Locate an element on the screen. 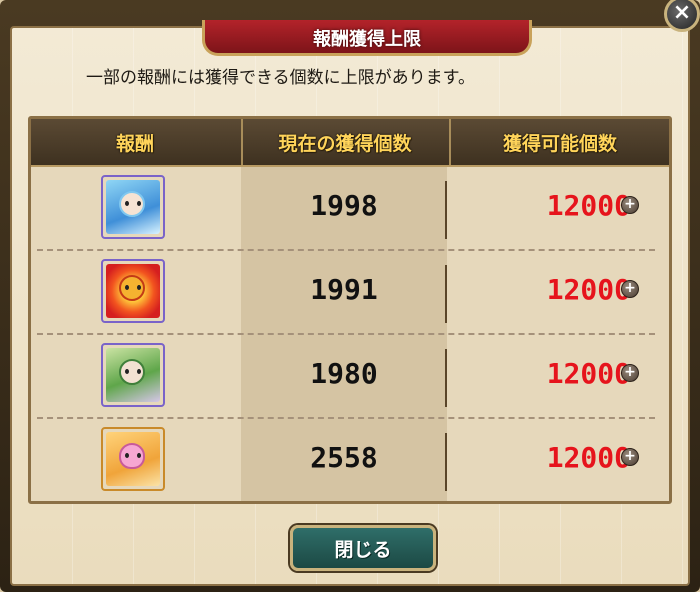 This screenshot has height=592, width=700. close-button-label: 閉じる is located at coordinates (363, 549).